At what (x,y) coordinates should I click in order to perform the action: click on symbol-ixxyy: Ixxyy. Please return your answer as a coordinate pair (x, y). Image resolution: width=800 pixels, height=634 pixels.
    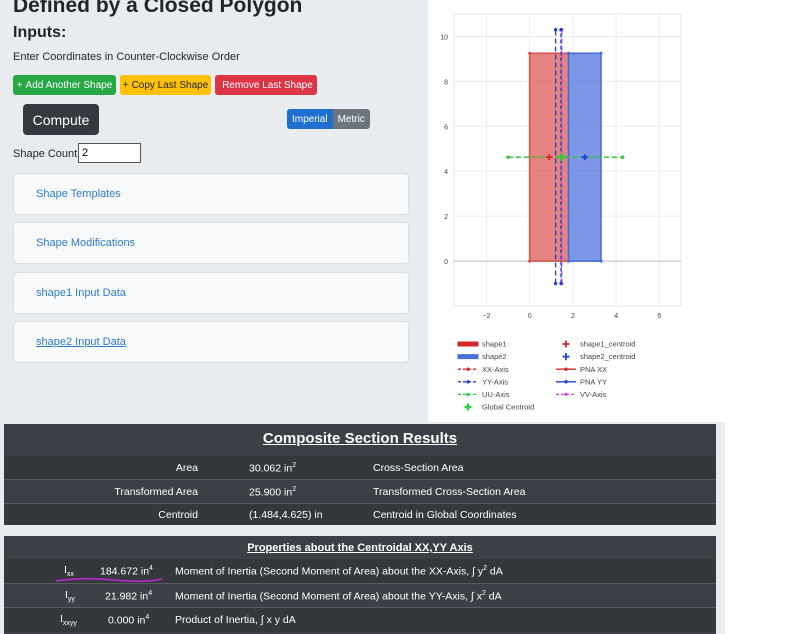
    Looking at the image, I should click on (68, 620).